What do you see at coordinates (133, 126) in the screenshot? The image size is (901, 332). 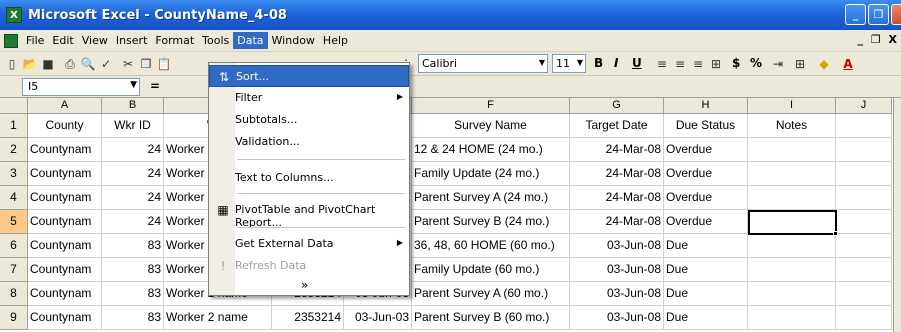 I see `header-cell-wkr-id: Wkr ID` at bounding box center [133, 126].